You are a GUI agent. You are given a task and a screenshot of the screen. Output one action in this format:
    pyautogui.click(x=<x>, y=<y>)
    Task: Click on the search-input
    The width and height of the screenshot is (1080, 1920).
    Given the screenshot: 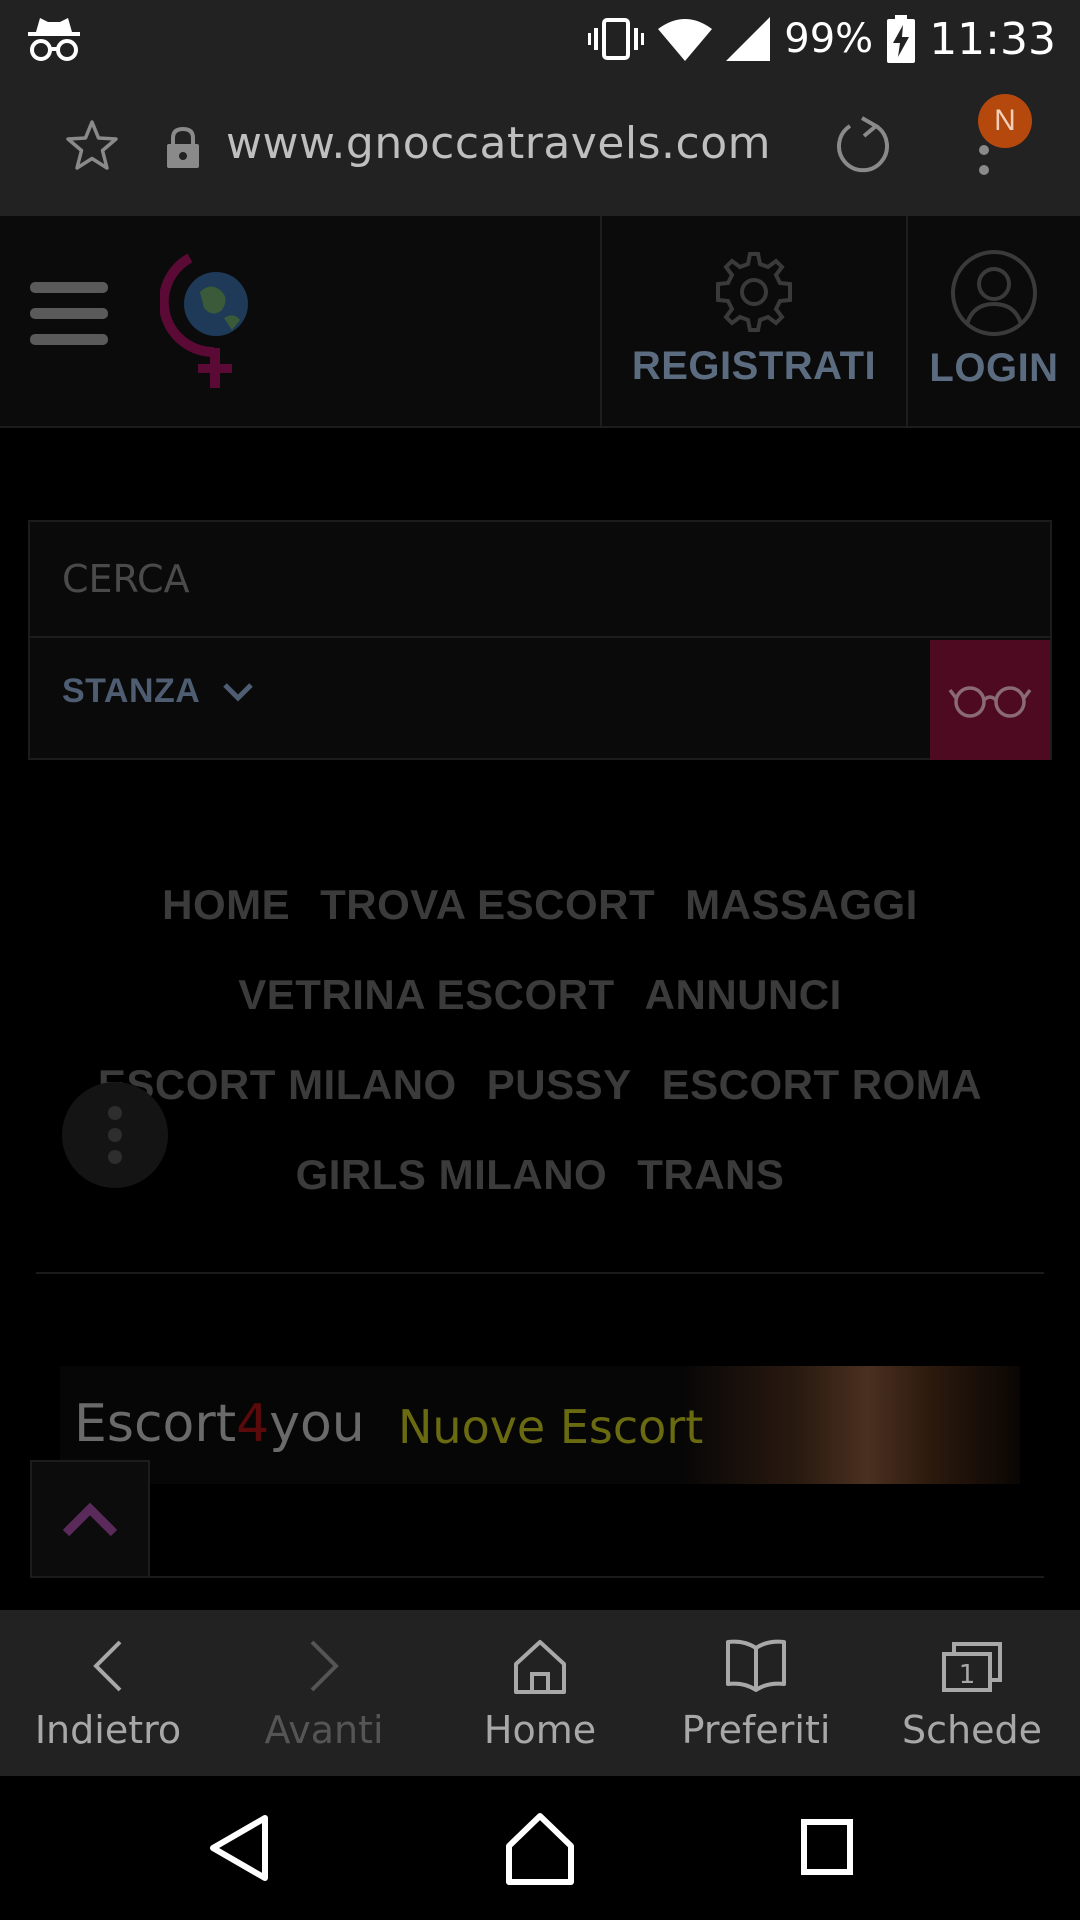 What is the action you would take?
    pyautogui.click(x=540, y=580)
    